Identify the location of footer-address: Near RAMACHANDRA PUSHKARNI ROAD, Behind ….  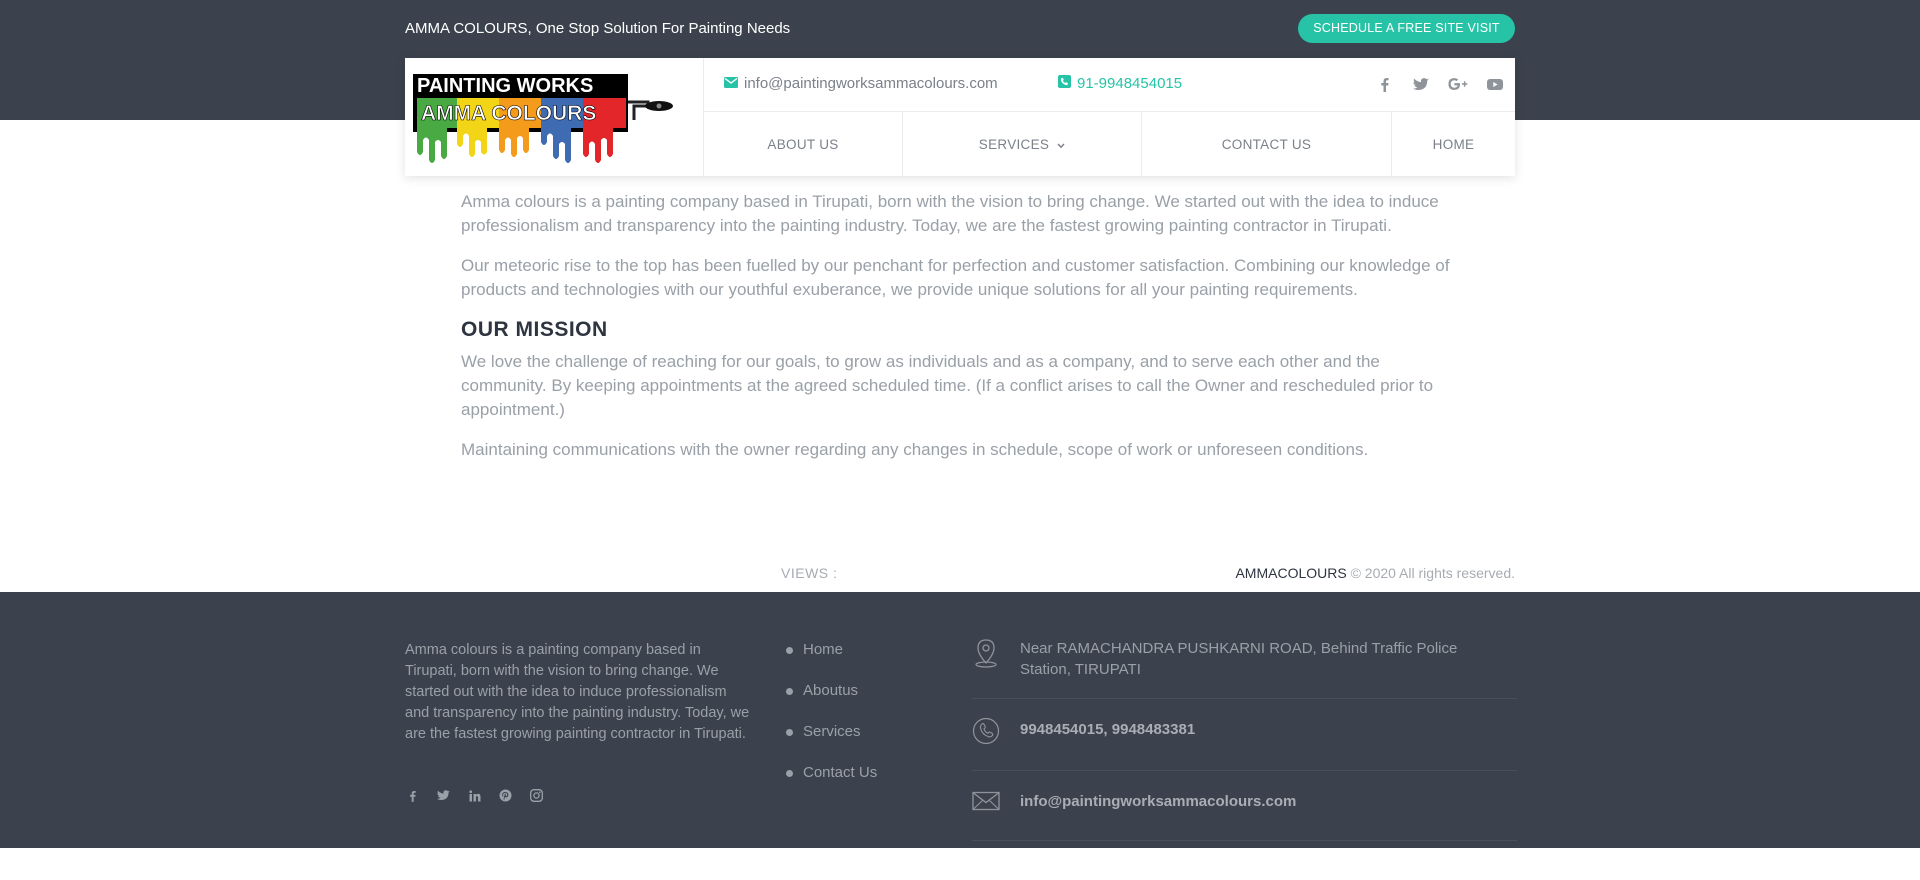
(1239, 659).